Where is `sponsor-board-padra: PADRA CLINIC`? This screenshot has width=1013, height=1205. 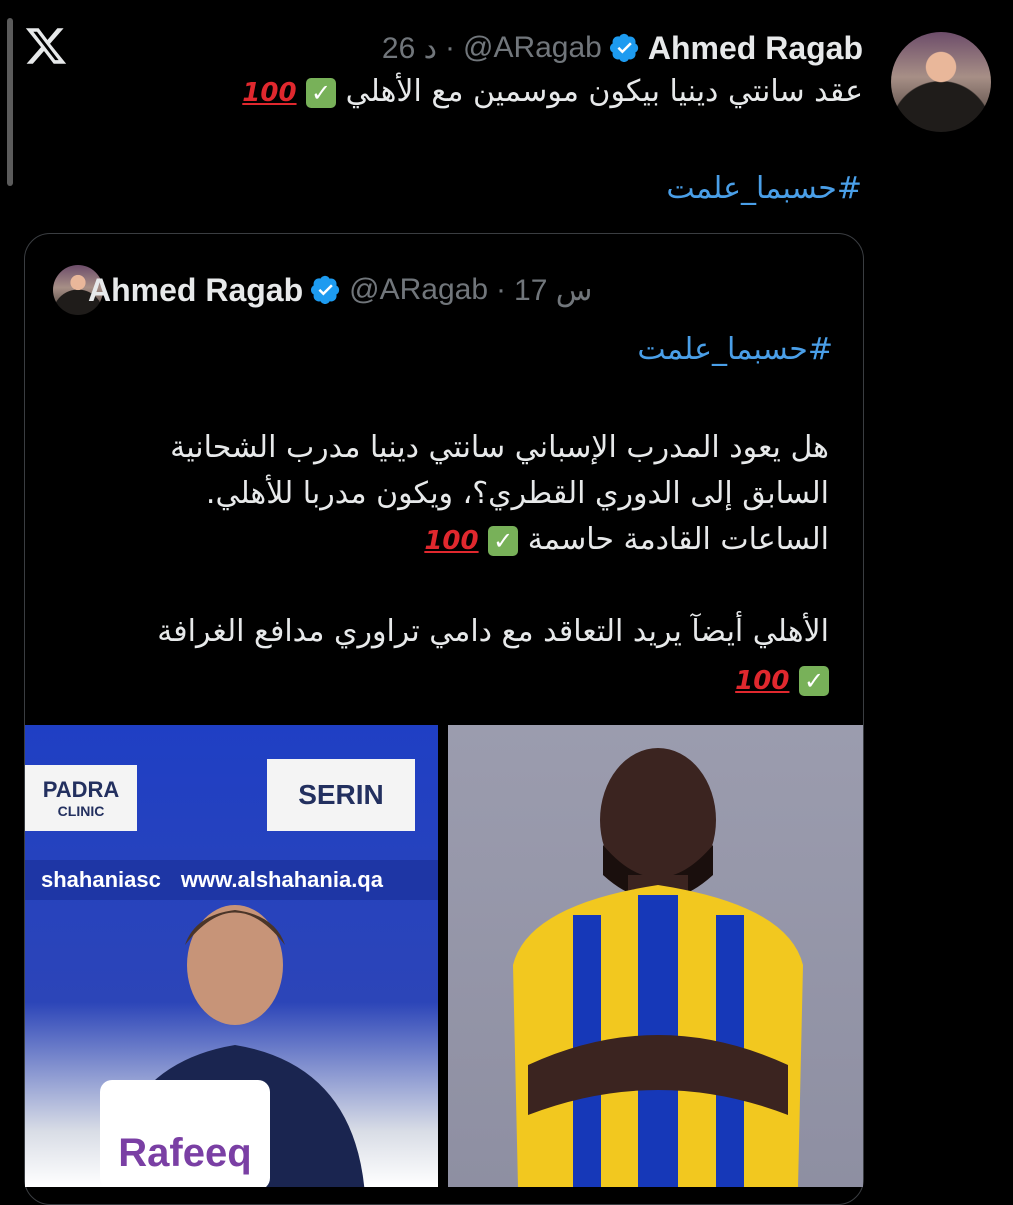 sponsor-board-padra: PADRA CLINIC is located at coordinates (81, 798).